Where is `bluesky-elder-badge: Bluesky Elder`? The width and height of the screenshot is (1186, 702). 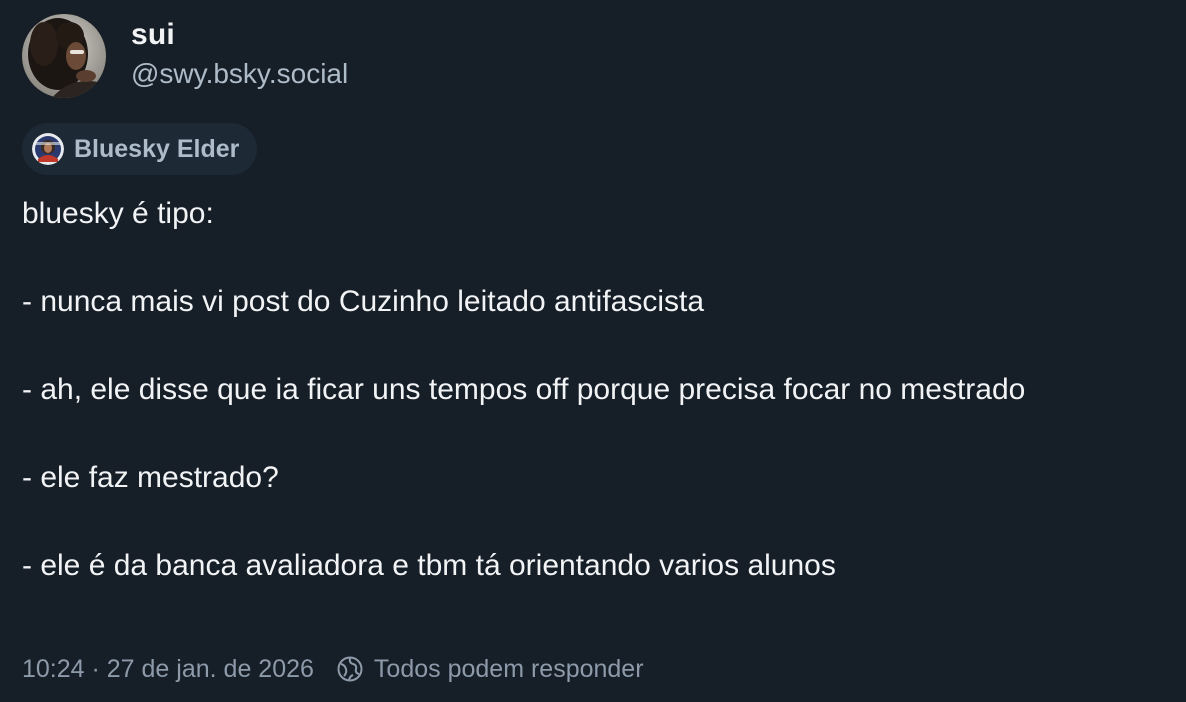
bluesky-elder-badge: Bluesky Elder is located at coordinates (140, 149).